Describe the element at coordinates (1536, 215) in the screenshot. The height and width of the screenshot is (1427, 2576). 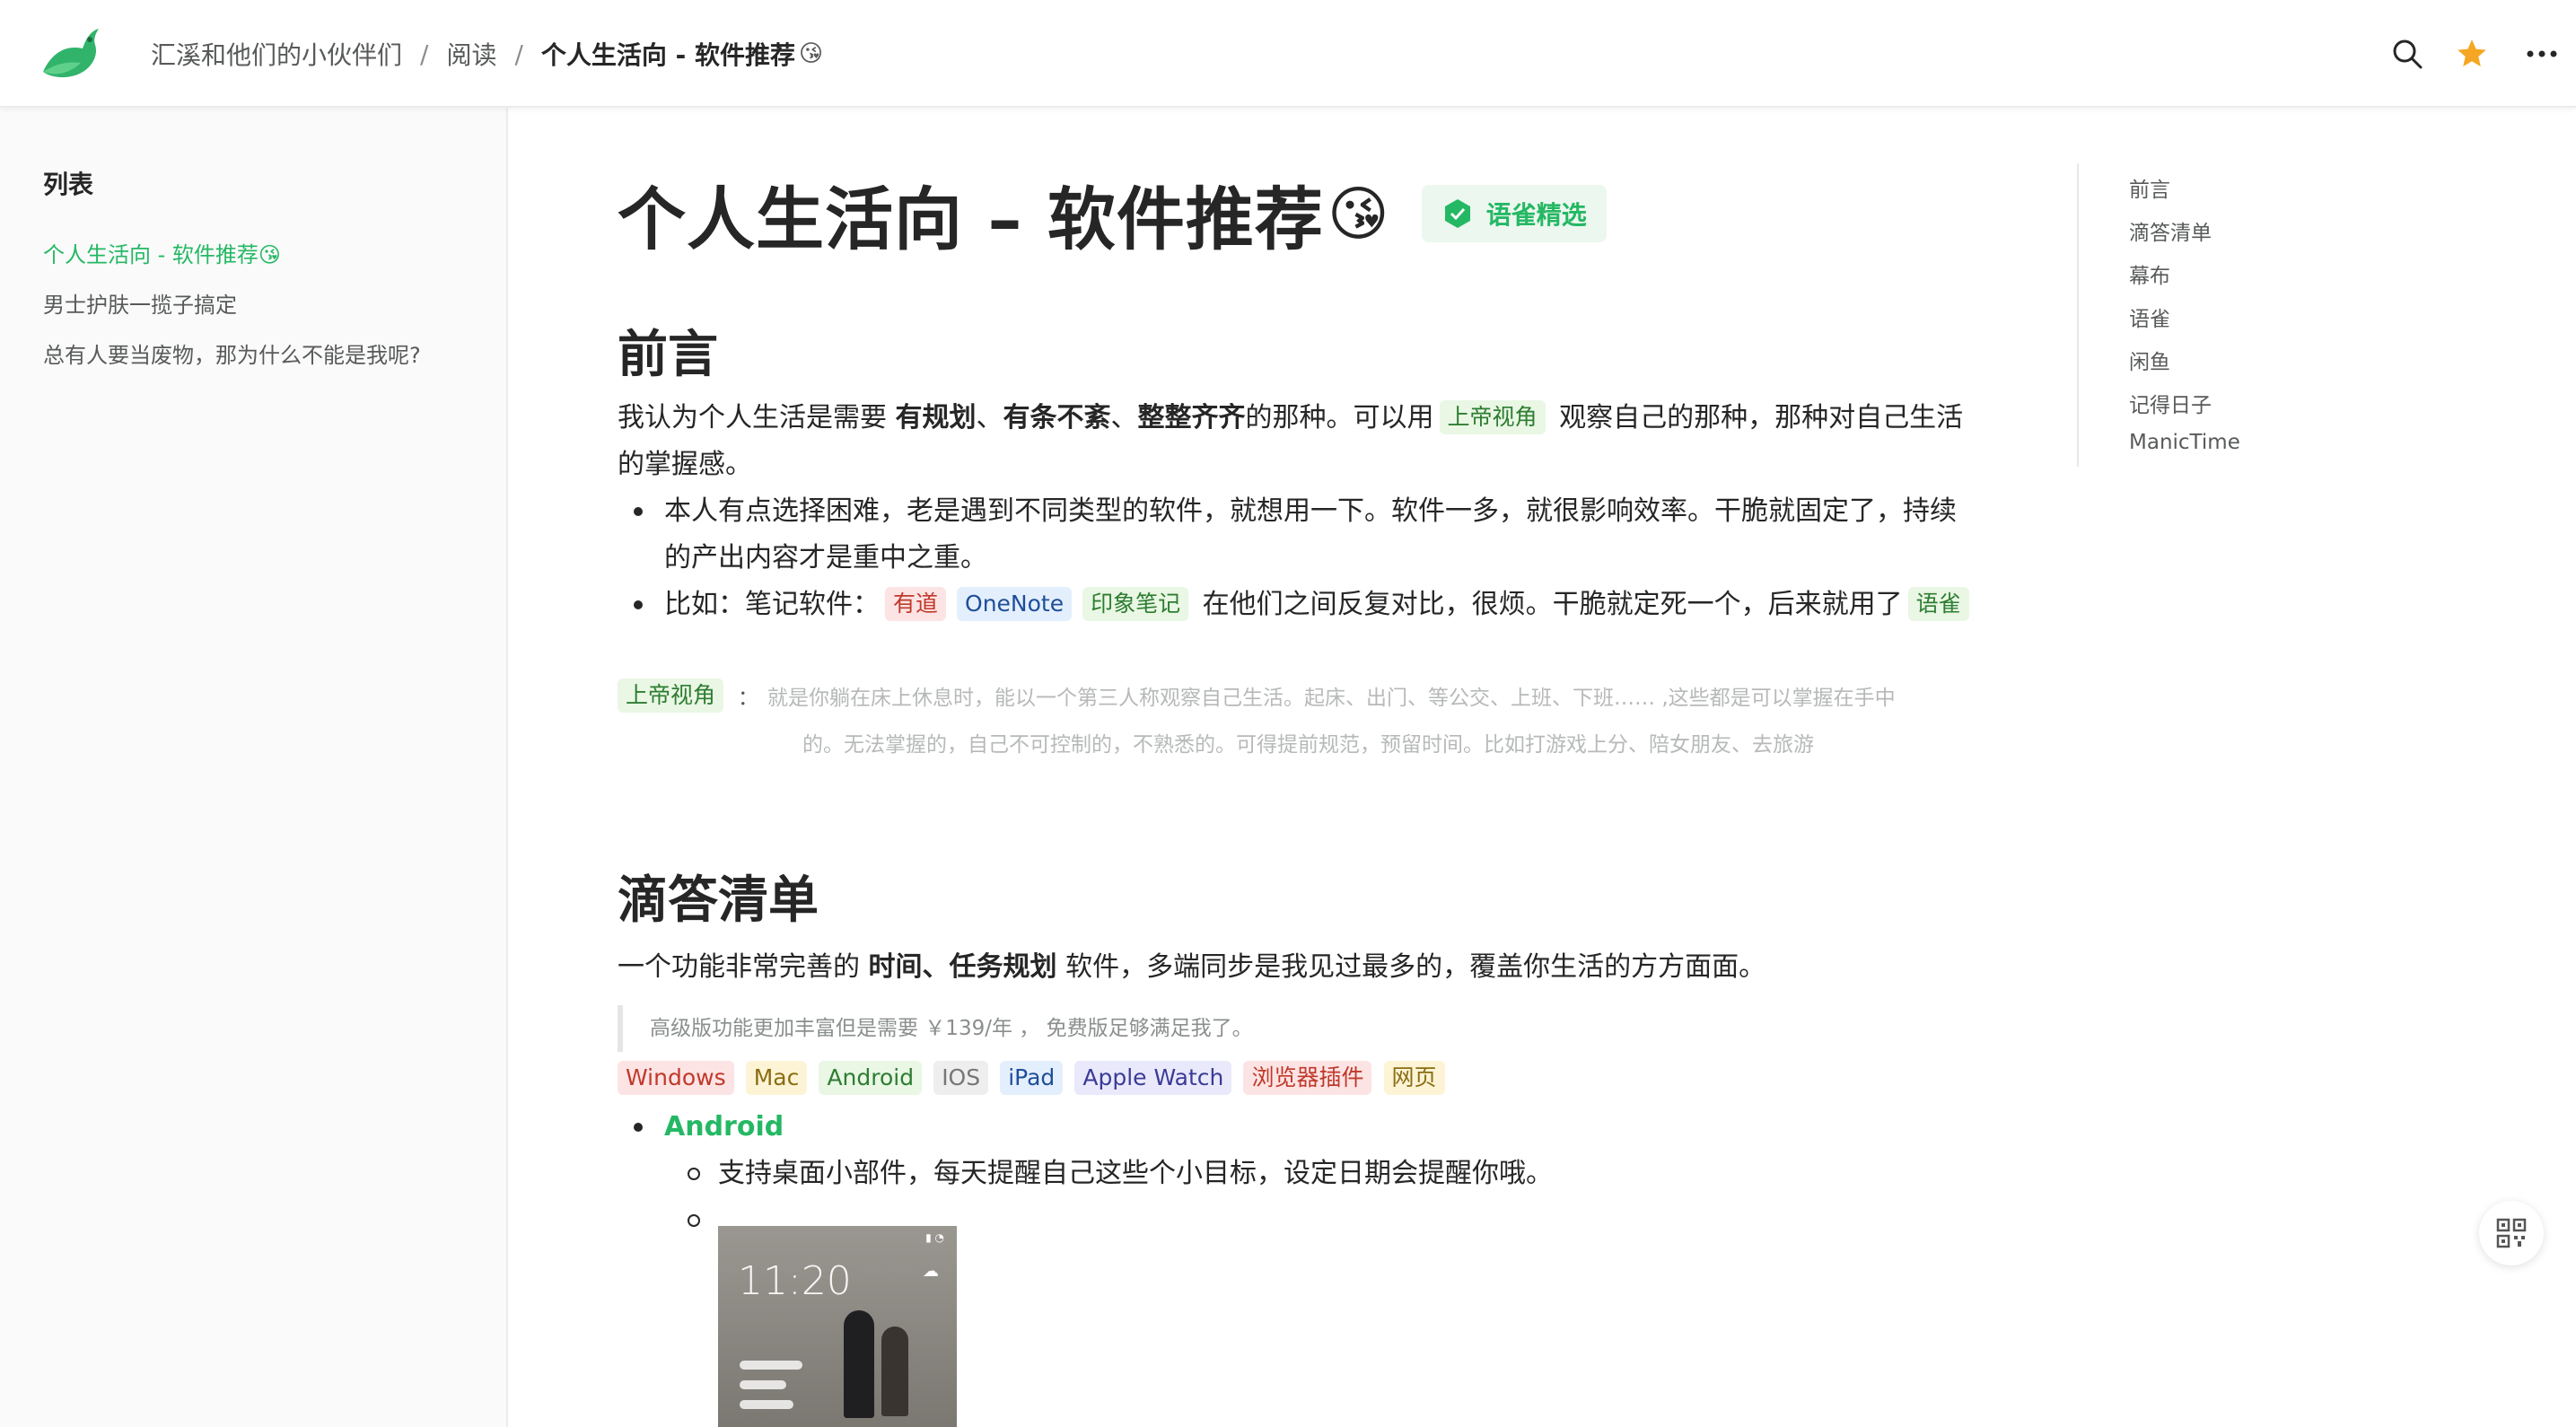
I see `featured-badge-label: 语雀精选` at that location.